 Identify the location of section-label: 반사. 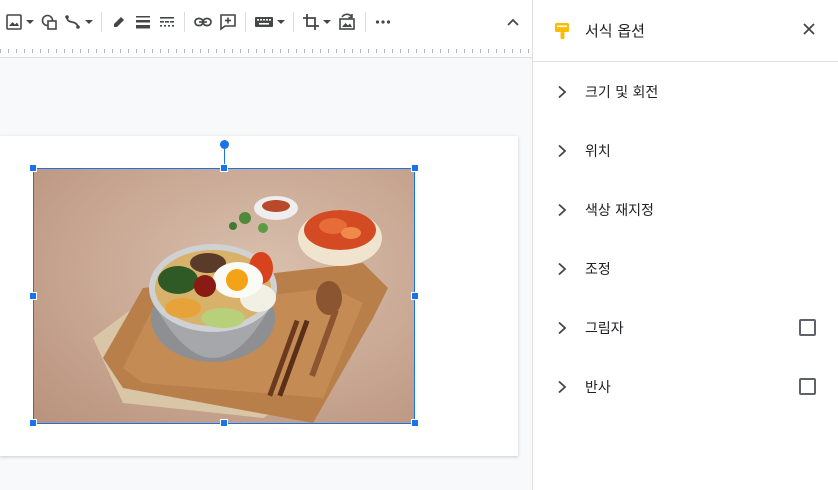
(598, 387).